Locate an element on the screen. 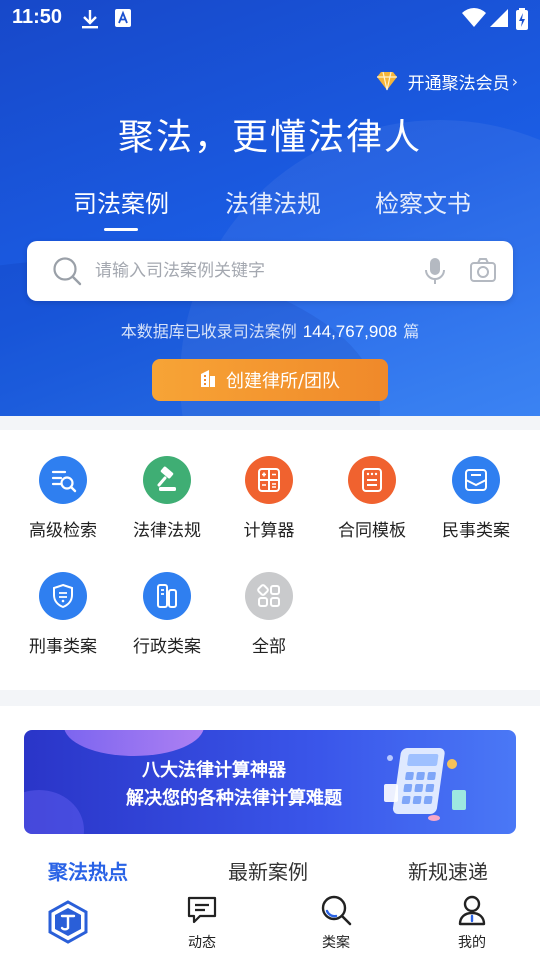 Image resolution: width=540 pixels, height=960 pixels. diamond-icon is located at coordinates (387, 81).